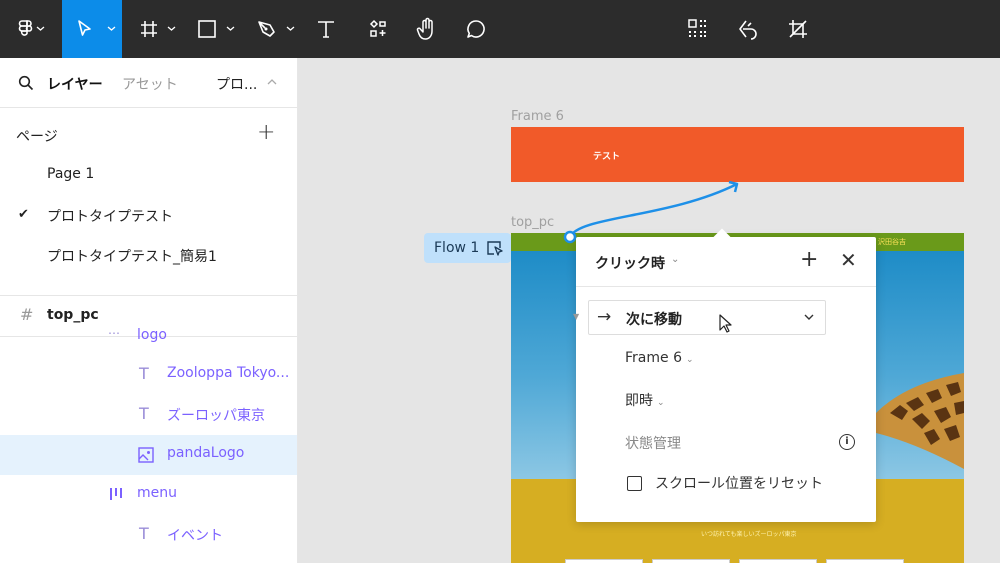 The height and width of the screenshot is (563, 1000). I want to click on animation-select: 即時 ⌄, so click(645, 400).